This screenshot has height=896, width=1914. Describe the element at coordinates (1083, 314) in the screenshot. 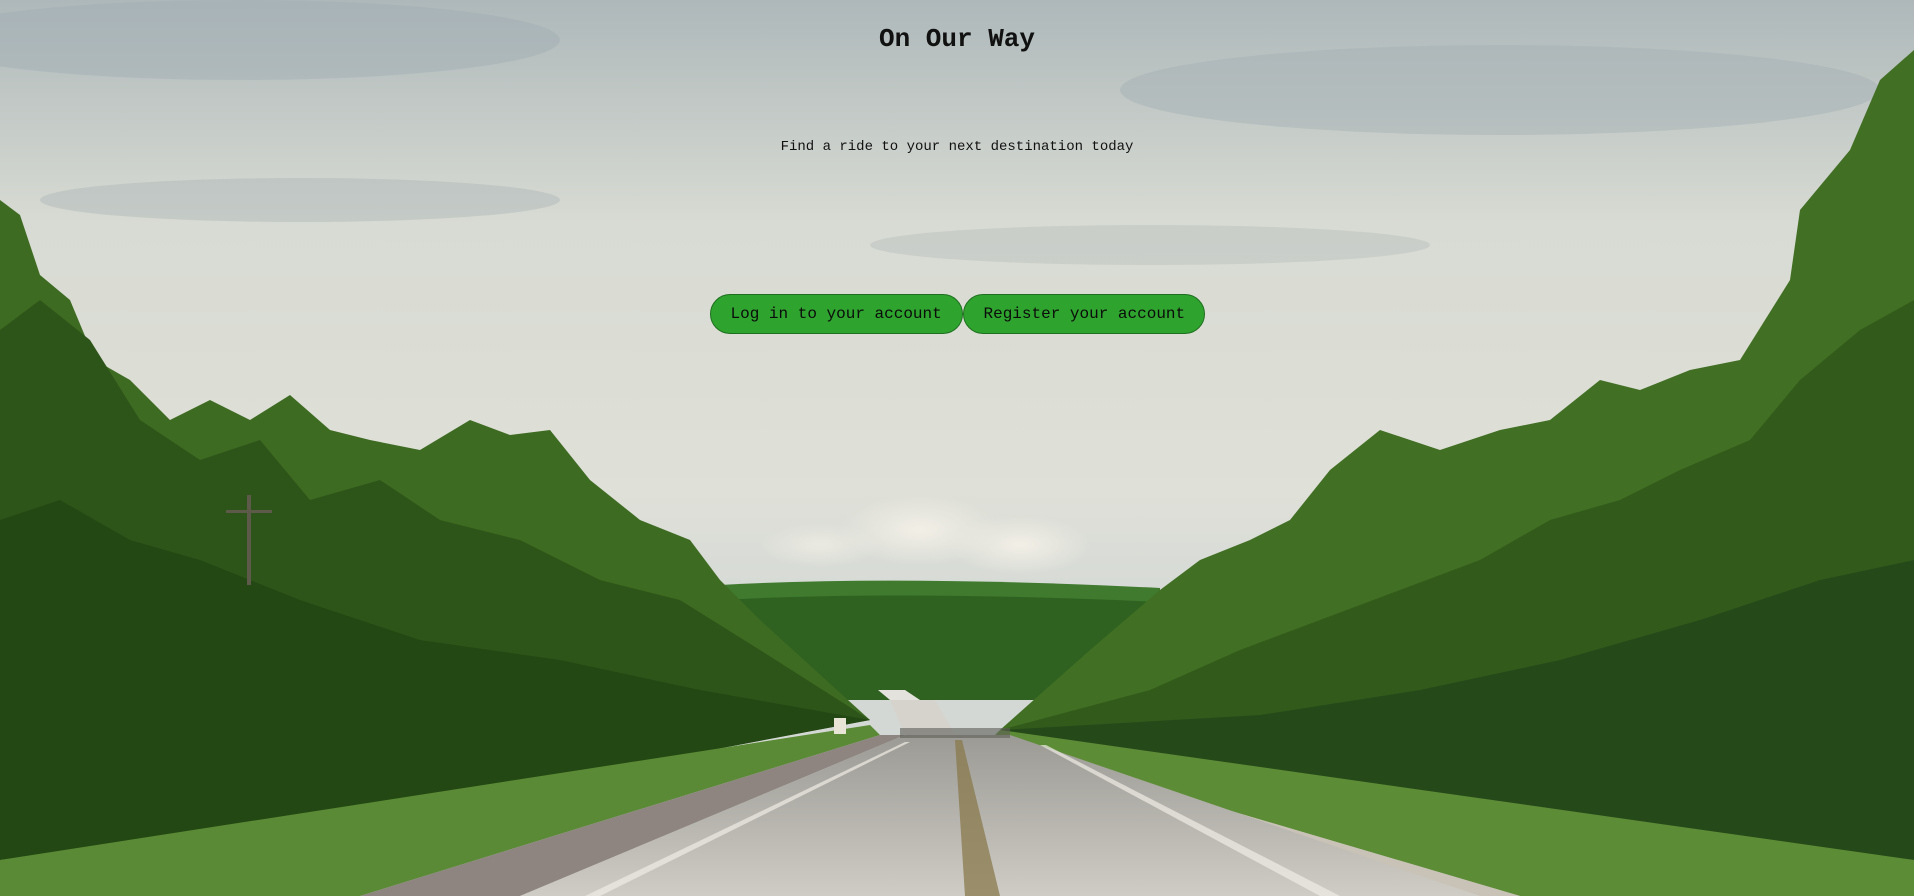

I see `register-button: Register your account` at that location.